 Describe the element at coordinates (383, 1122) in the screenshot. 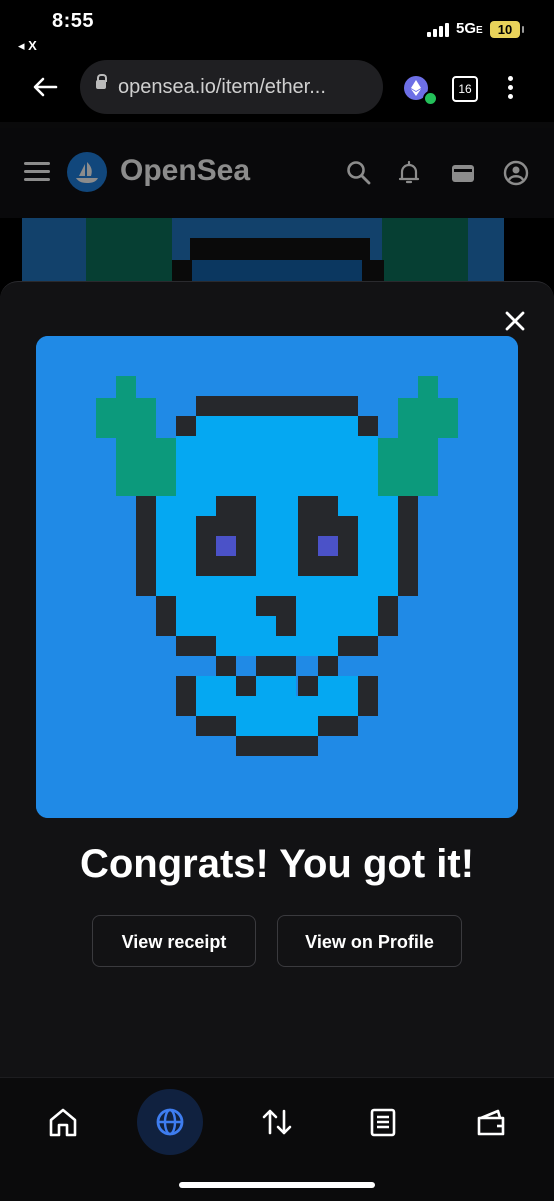

I see `list-icon` at that location.